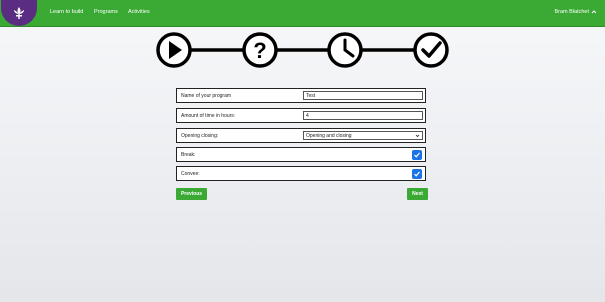  Describe the element at coordinates (301, 115) in the screenshot. I see `hours-row: Amount of time in hours: 4` at that location.